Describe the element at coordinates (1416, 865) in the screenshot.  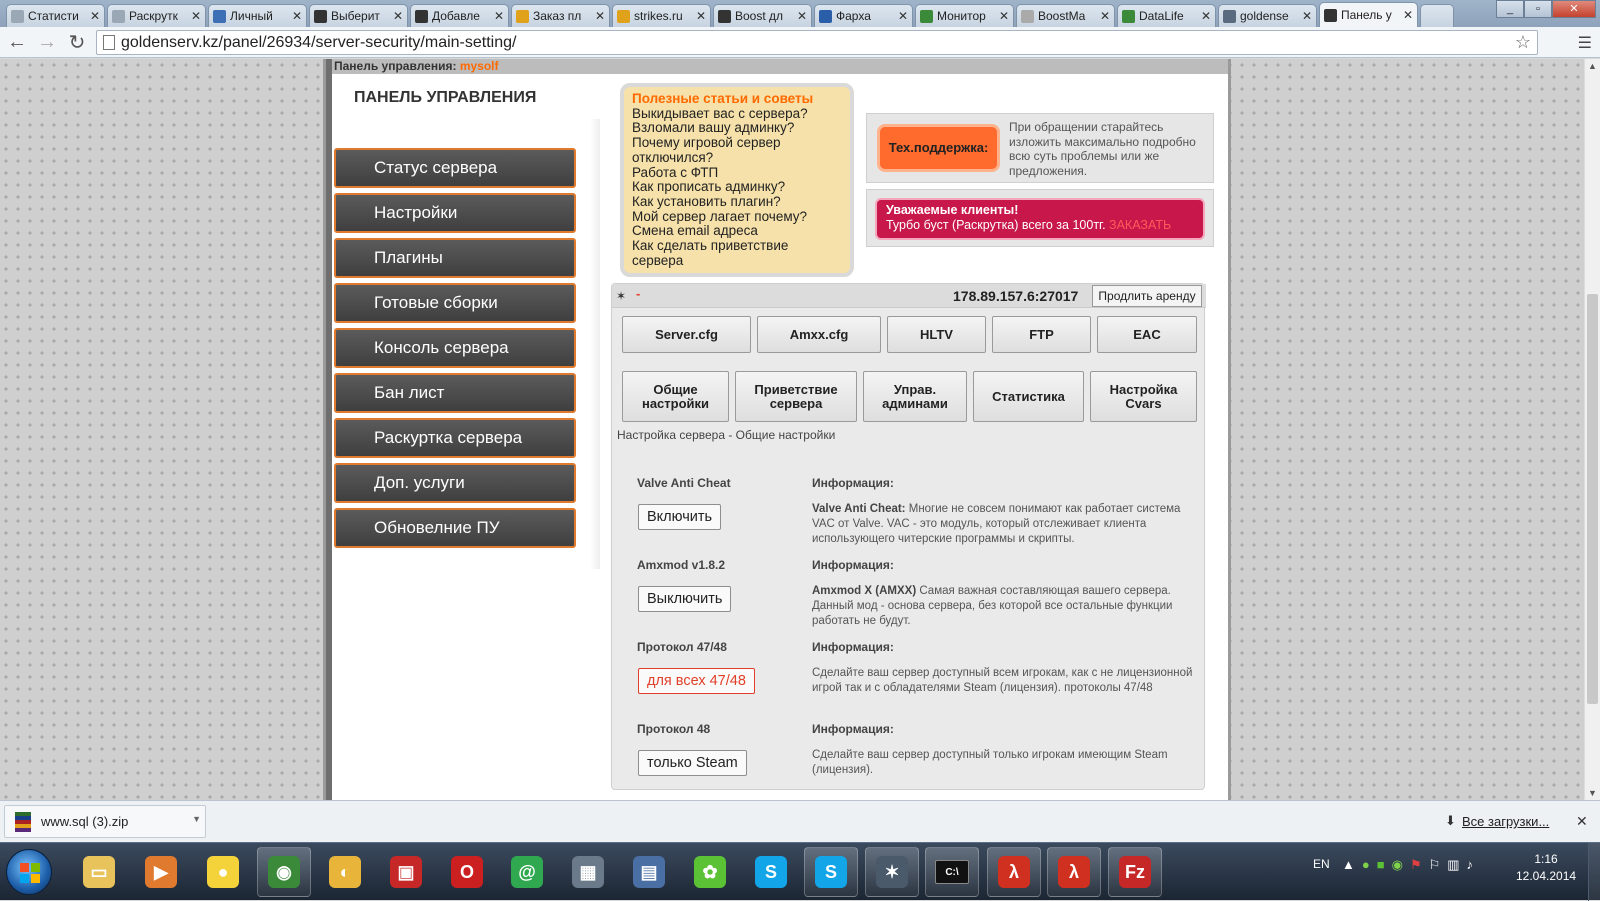
I see `tray-flag-icon: ⚑` at that location.